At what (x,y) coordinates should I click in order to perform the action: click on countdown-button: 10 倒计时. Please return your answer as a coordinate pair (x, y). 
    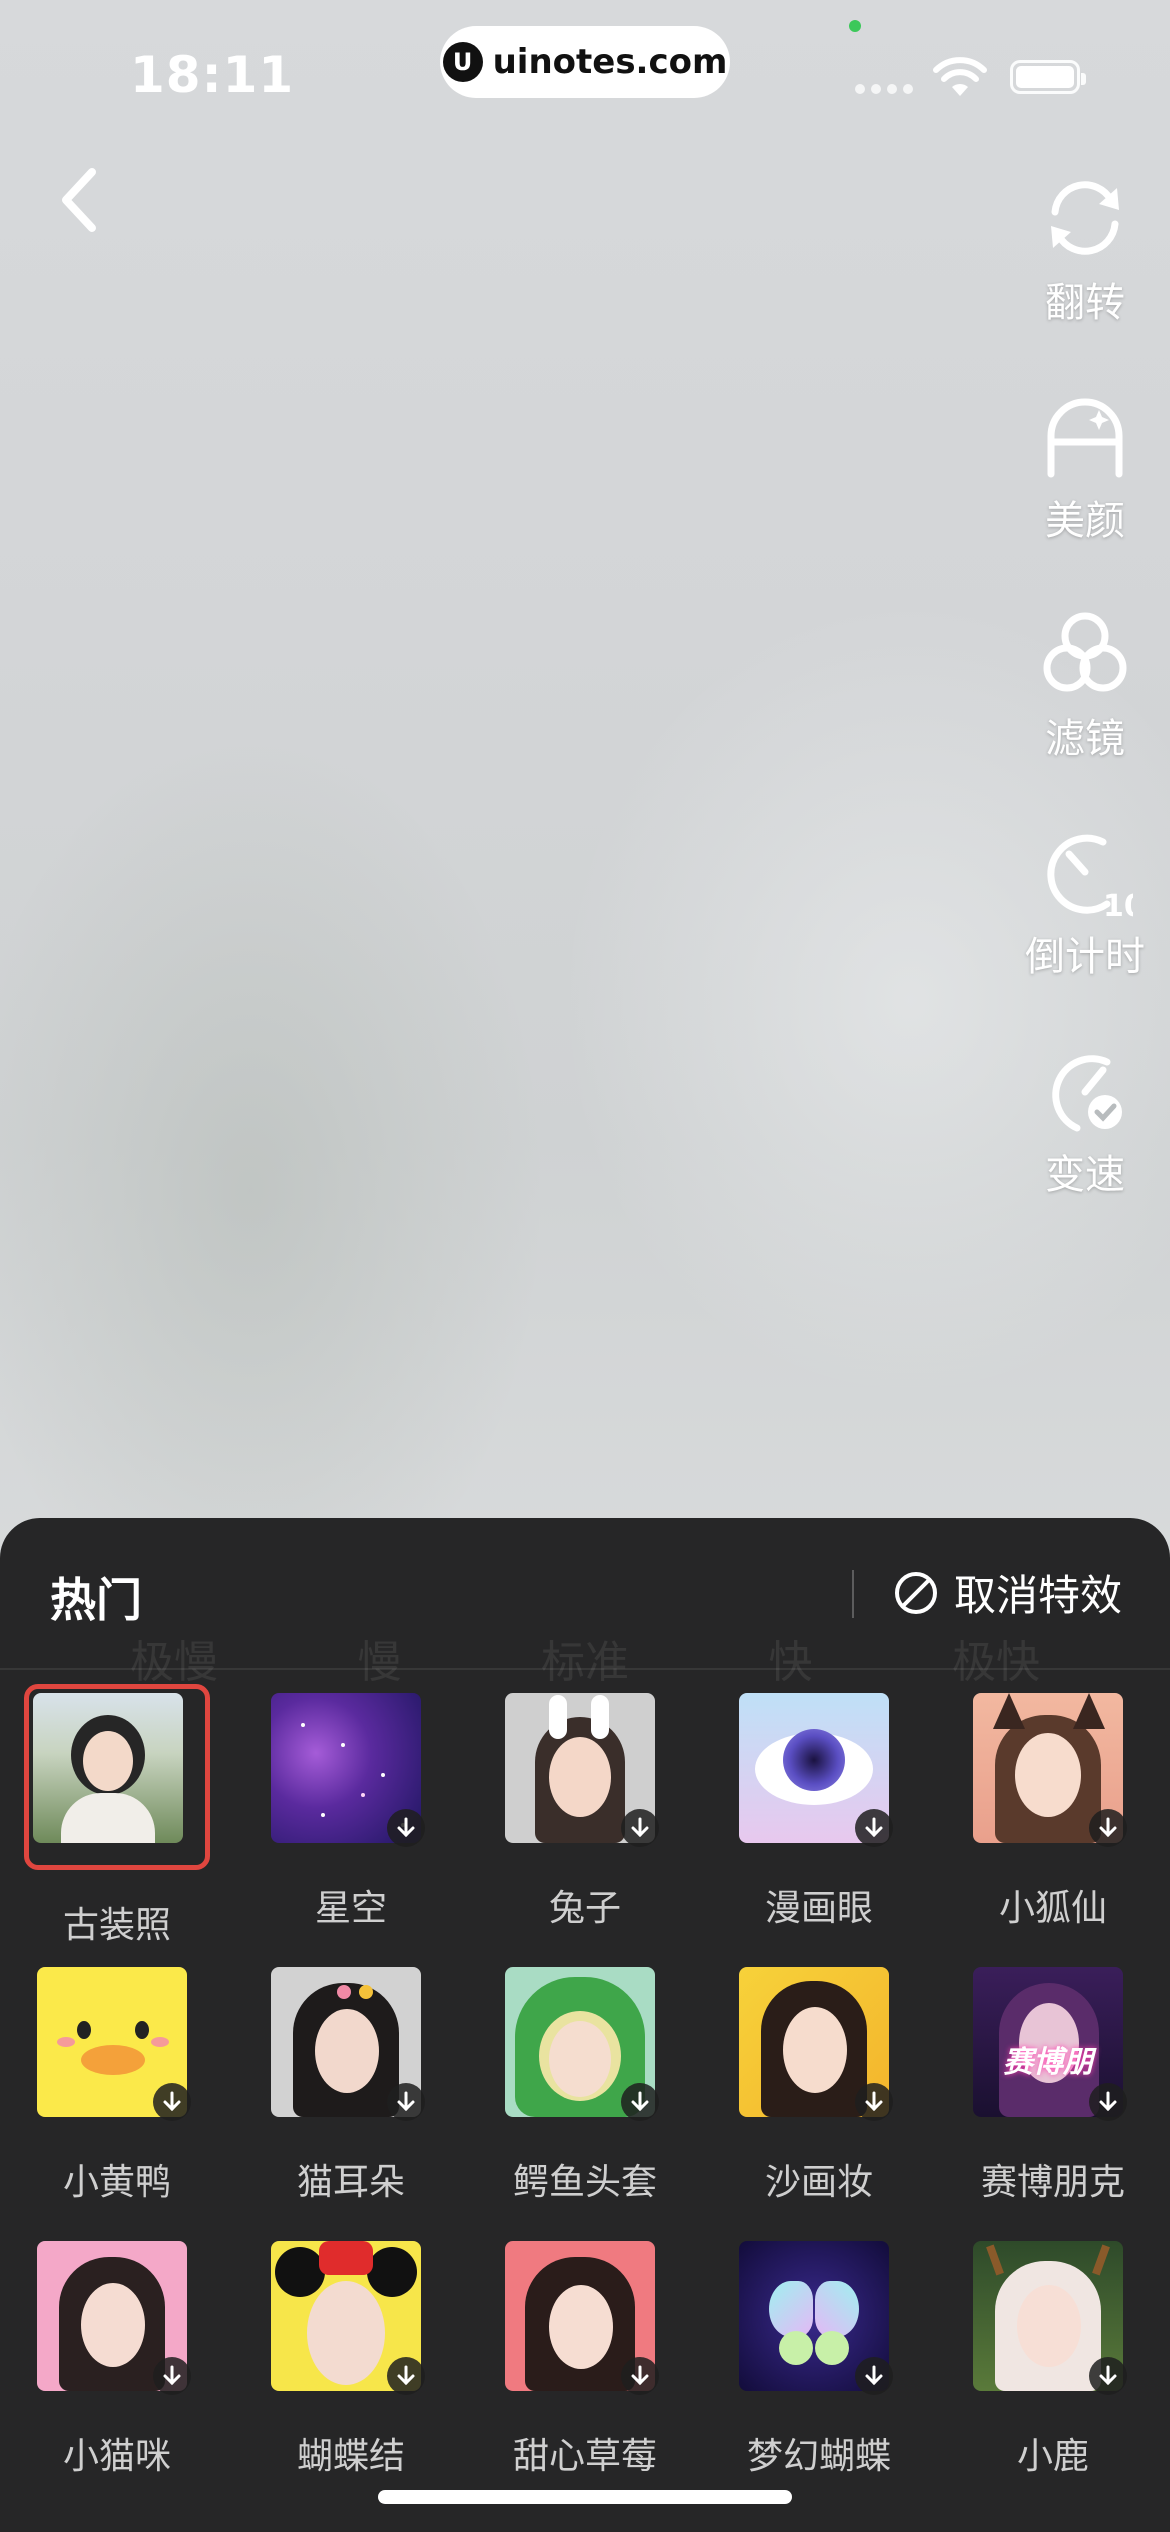
    Looking at the image, I should click on (1085, 903).